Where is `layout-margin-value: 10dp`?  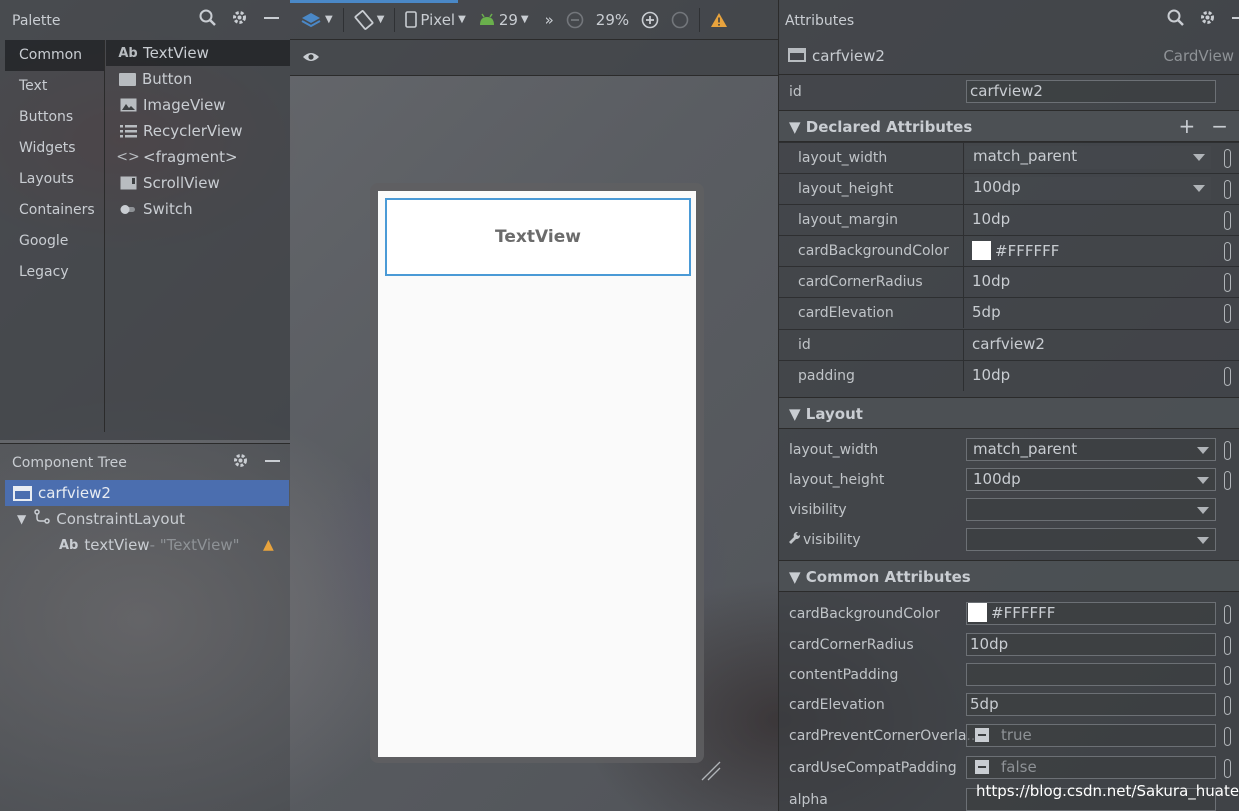
layout-margin-value: 10dp is located at coordinates (991, 219).